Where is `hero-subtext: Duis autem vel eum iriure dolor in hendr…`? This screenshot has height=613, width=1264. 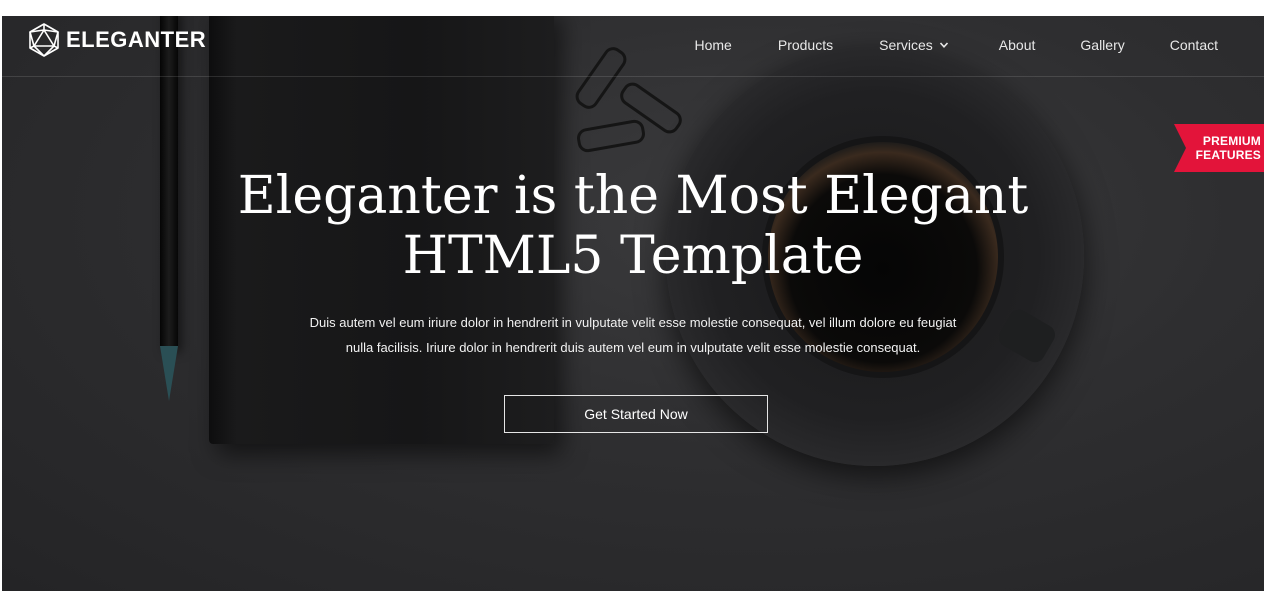 hero-subtext: Duis autem vel eum iriure dolor in hendr… is located at coordinates (633, 335).